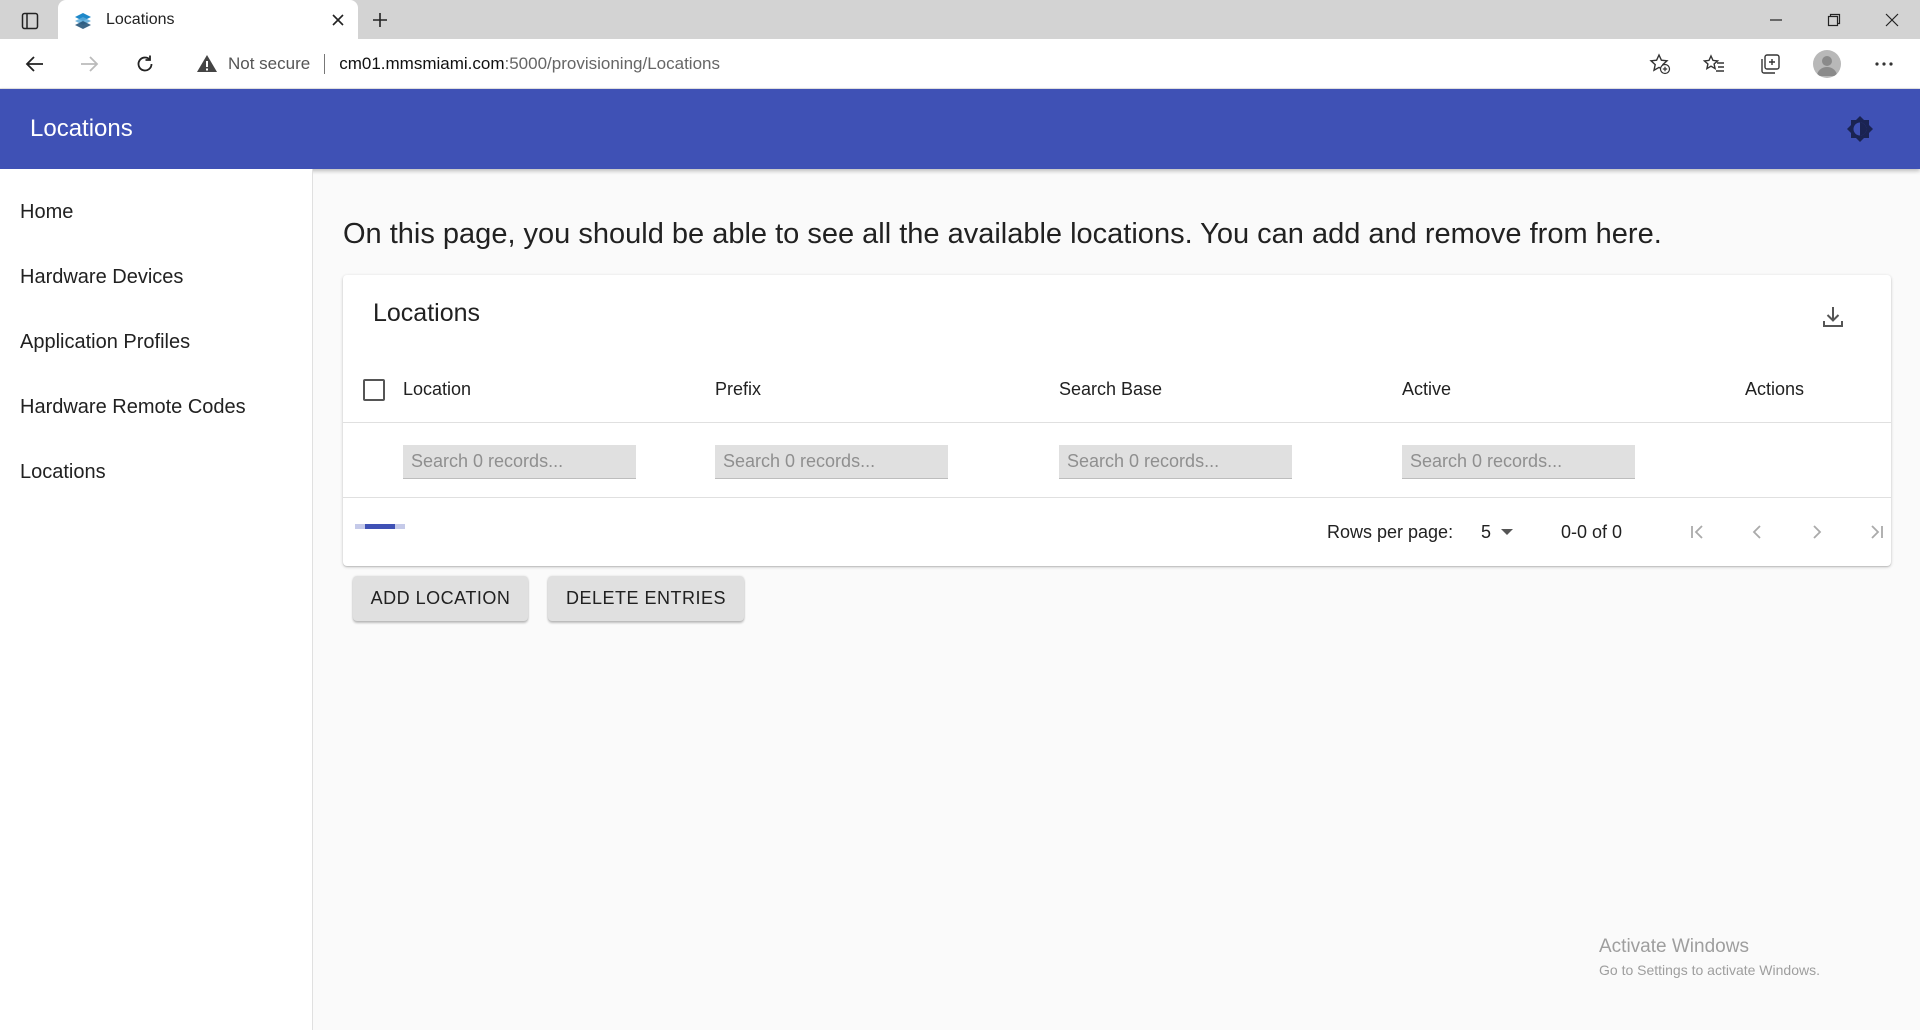  What do you see at coordinates (1827, 64) in the screenshot?
I see `profile-avatar` at bounding box center [1827, 64].